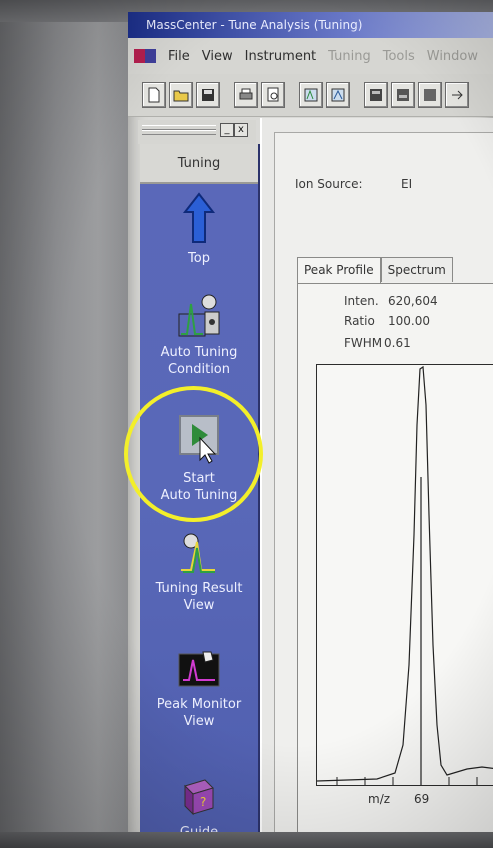  I want to click on tool-auto-tuning-condition: Auto Tuning Condition, so click(199, 335).